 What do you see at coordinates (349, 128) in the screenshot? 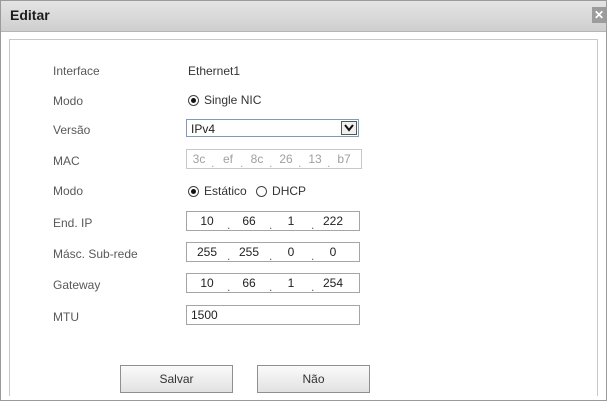
I see `chevron-down-icon` at bounding box center [349, 128].